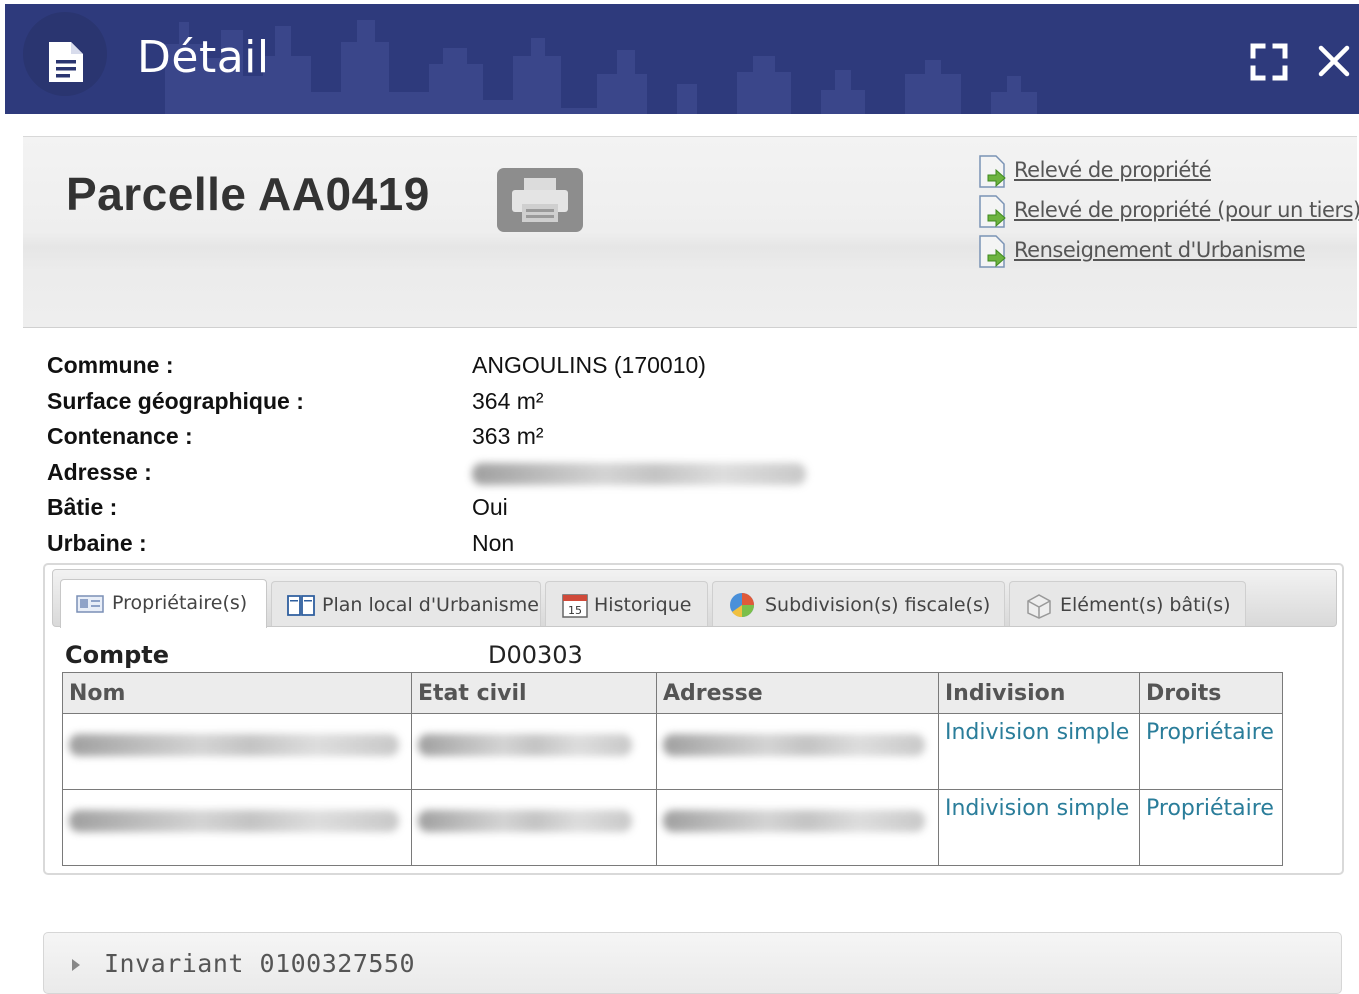  I want to click on link-renseignement-urbanisme-label: Renseignement d'Urbanisme, so click(1160, 250).